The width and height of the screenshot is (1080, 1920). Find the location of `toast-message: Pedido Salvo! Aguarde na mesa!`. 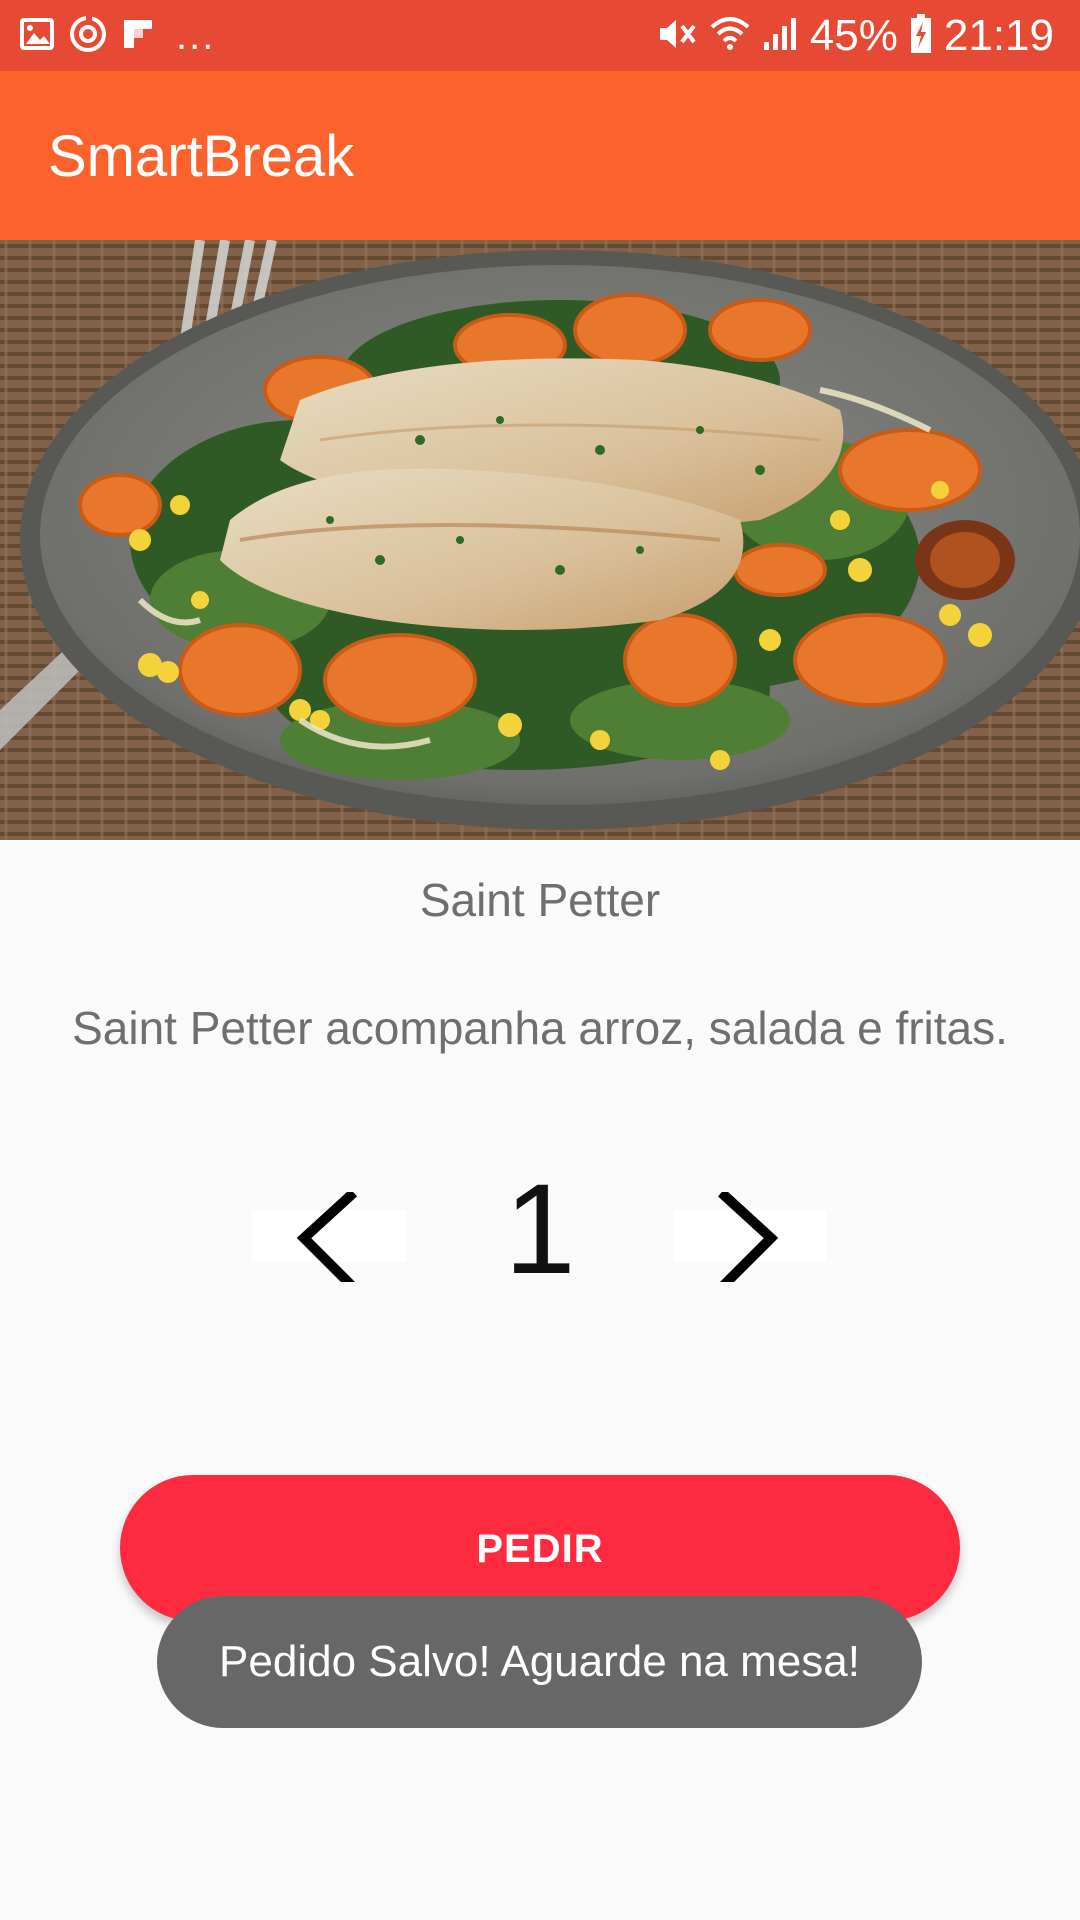

toast-message: Pedido Salvo! Aguarde na mesa! is located at coordinates (539, 1662).